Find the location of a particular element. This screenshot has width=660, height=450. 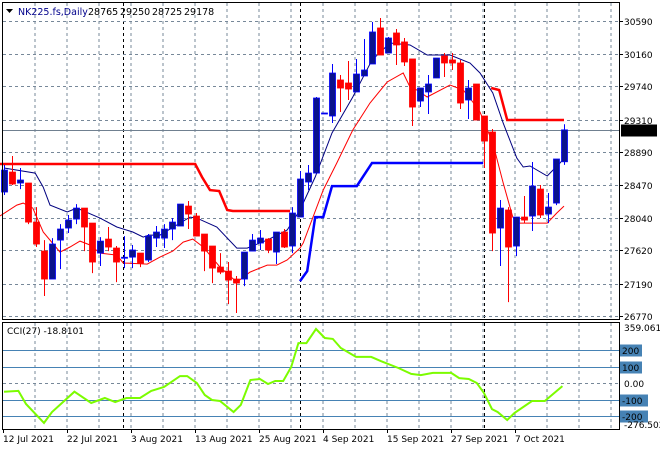

cci-level-label: 100 is located at coordinates (630, 369).